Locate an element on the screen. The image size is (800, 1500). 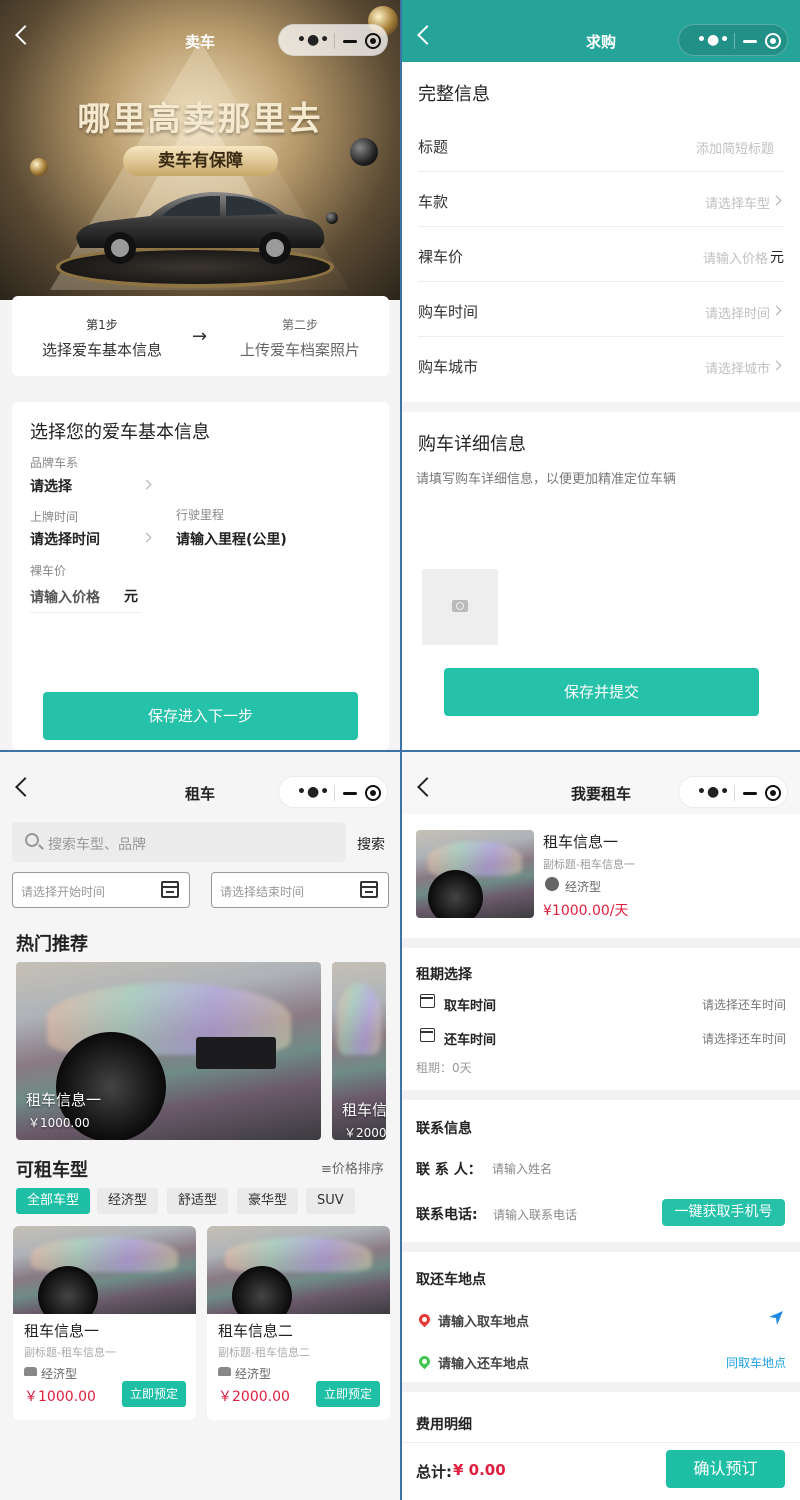
price-sort-button: ≡价格排序 is located at coordinates (352, 1167).